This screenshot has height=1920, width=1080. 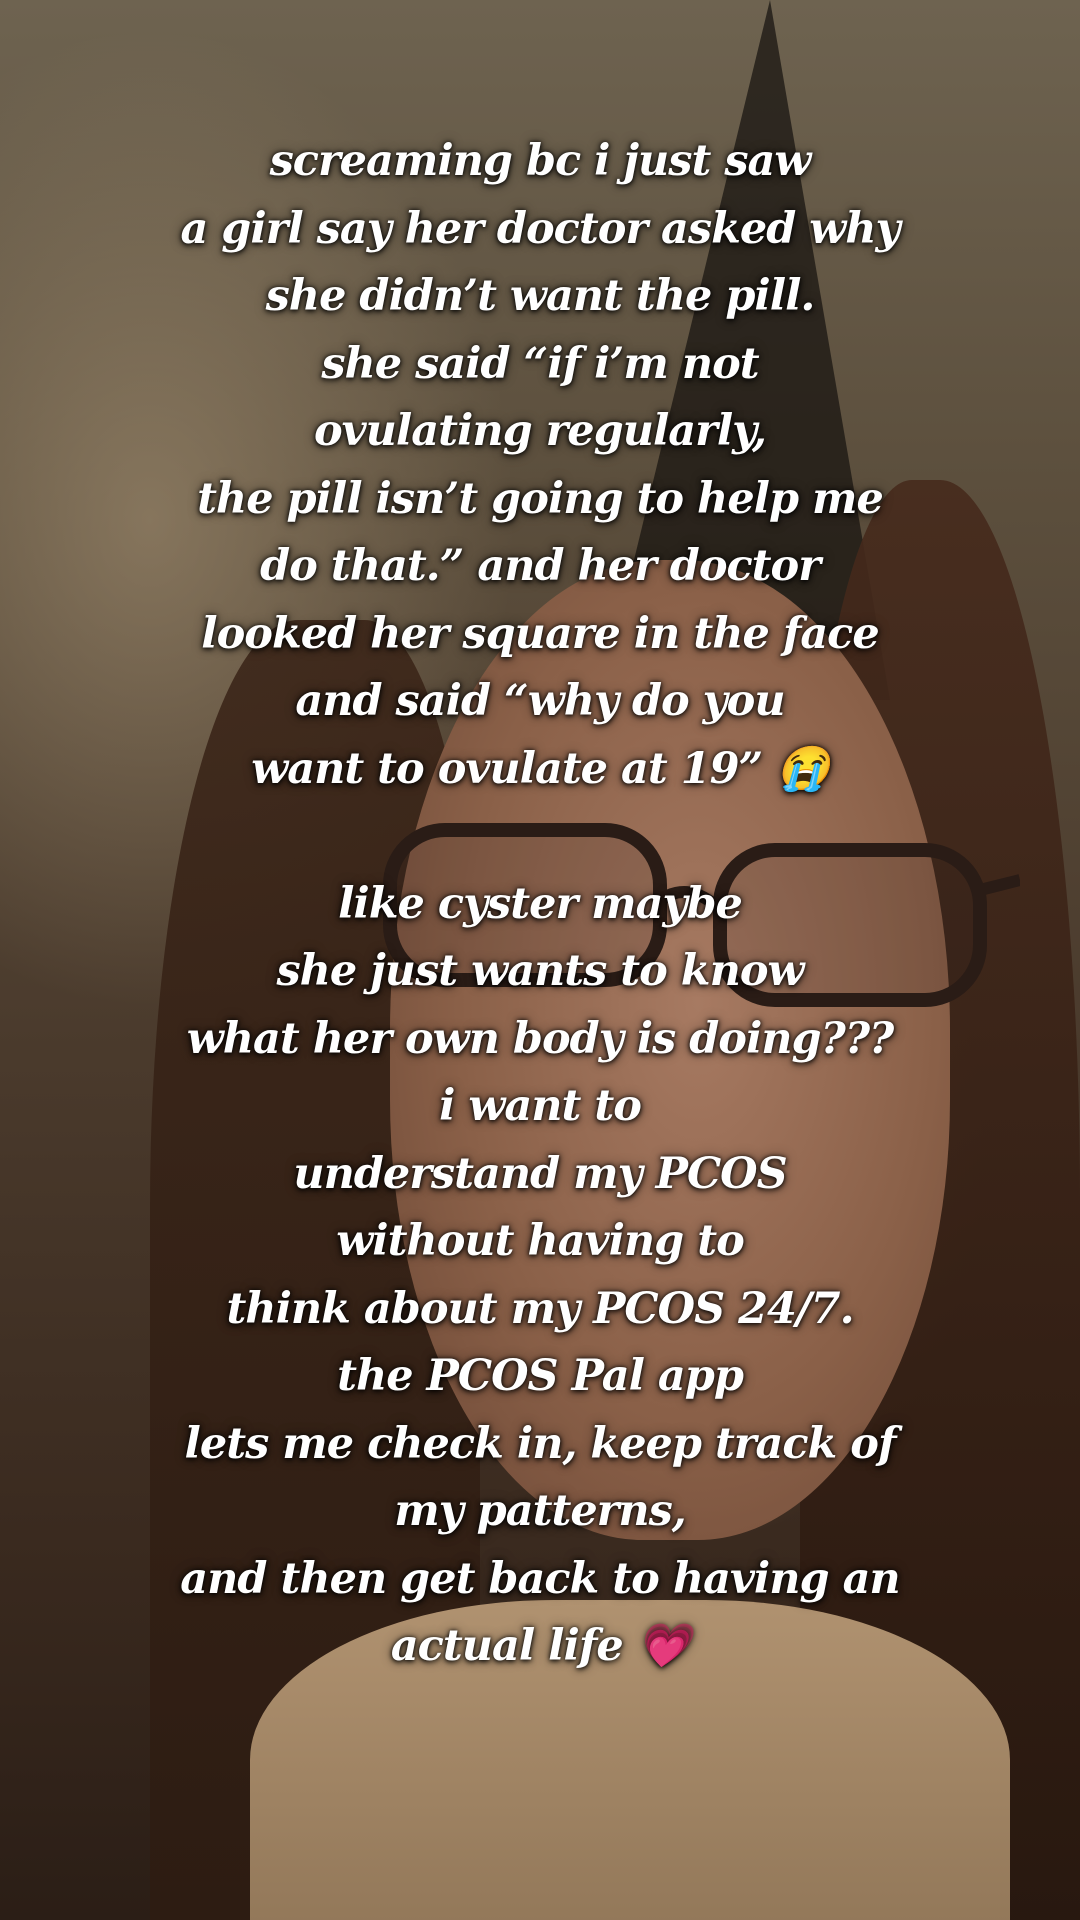 What do you see at coordinates (540, 431) in the screenshot?
I see `caption-line: ovulating regularly,` at bounding box center [540, 431].